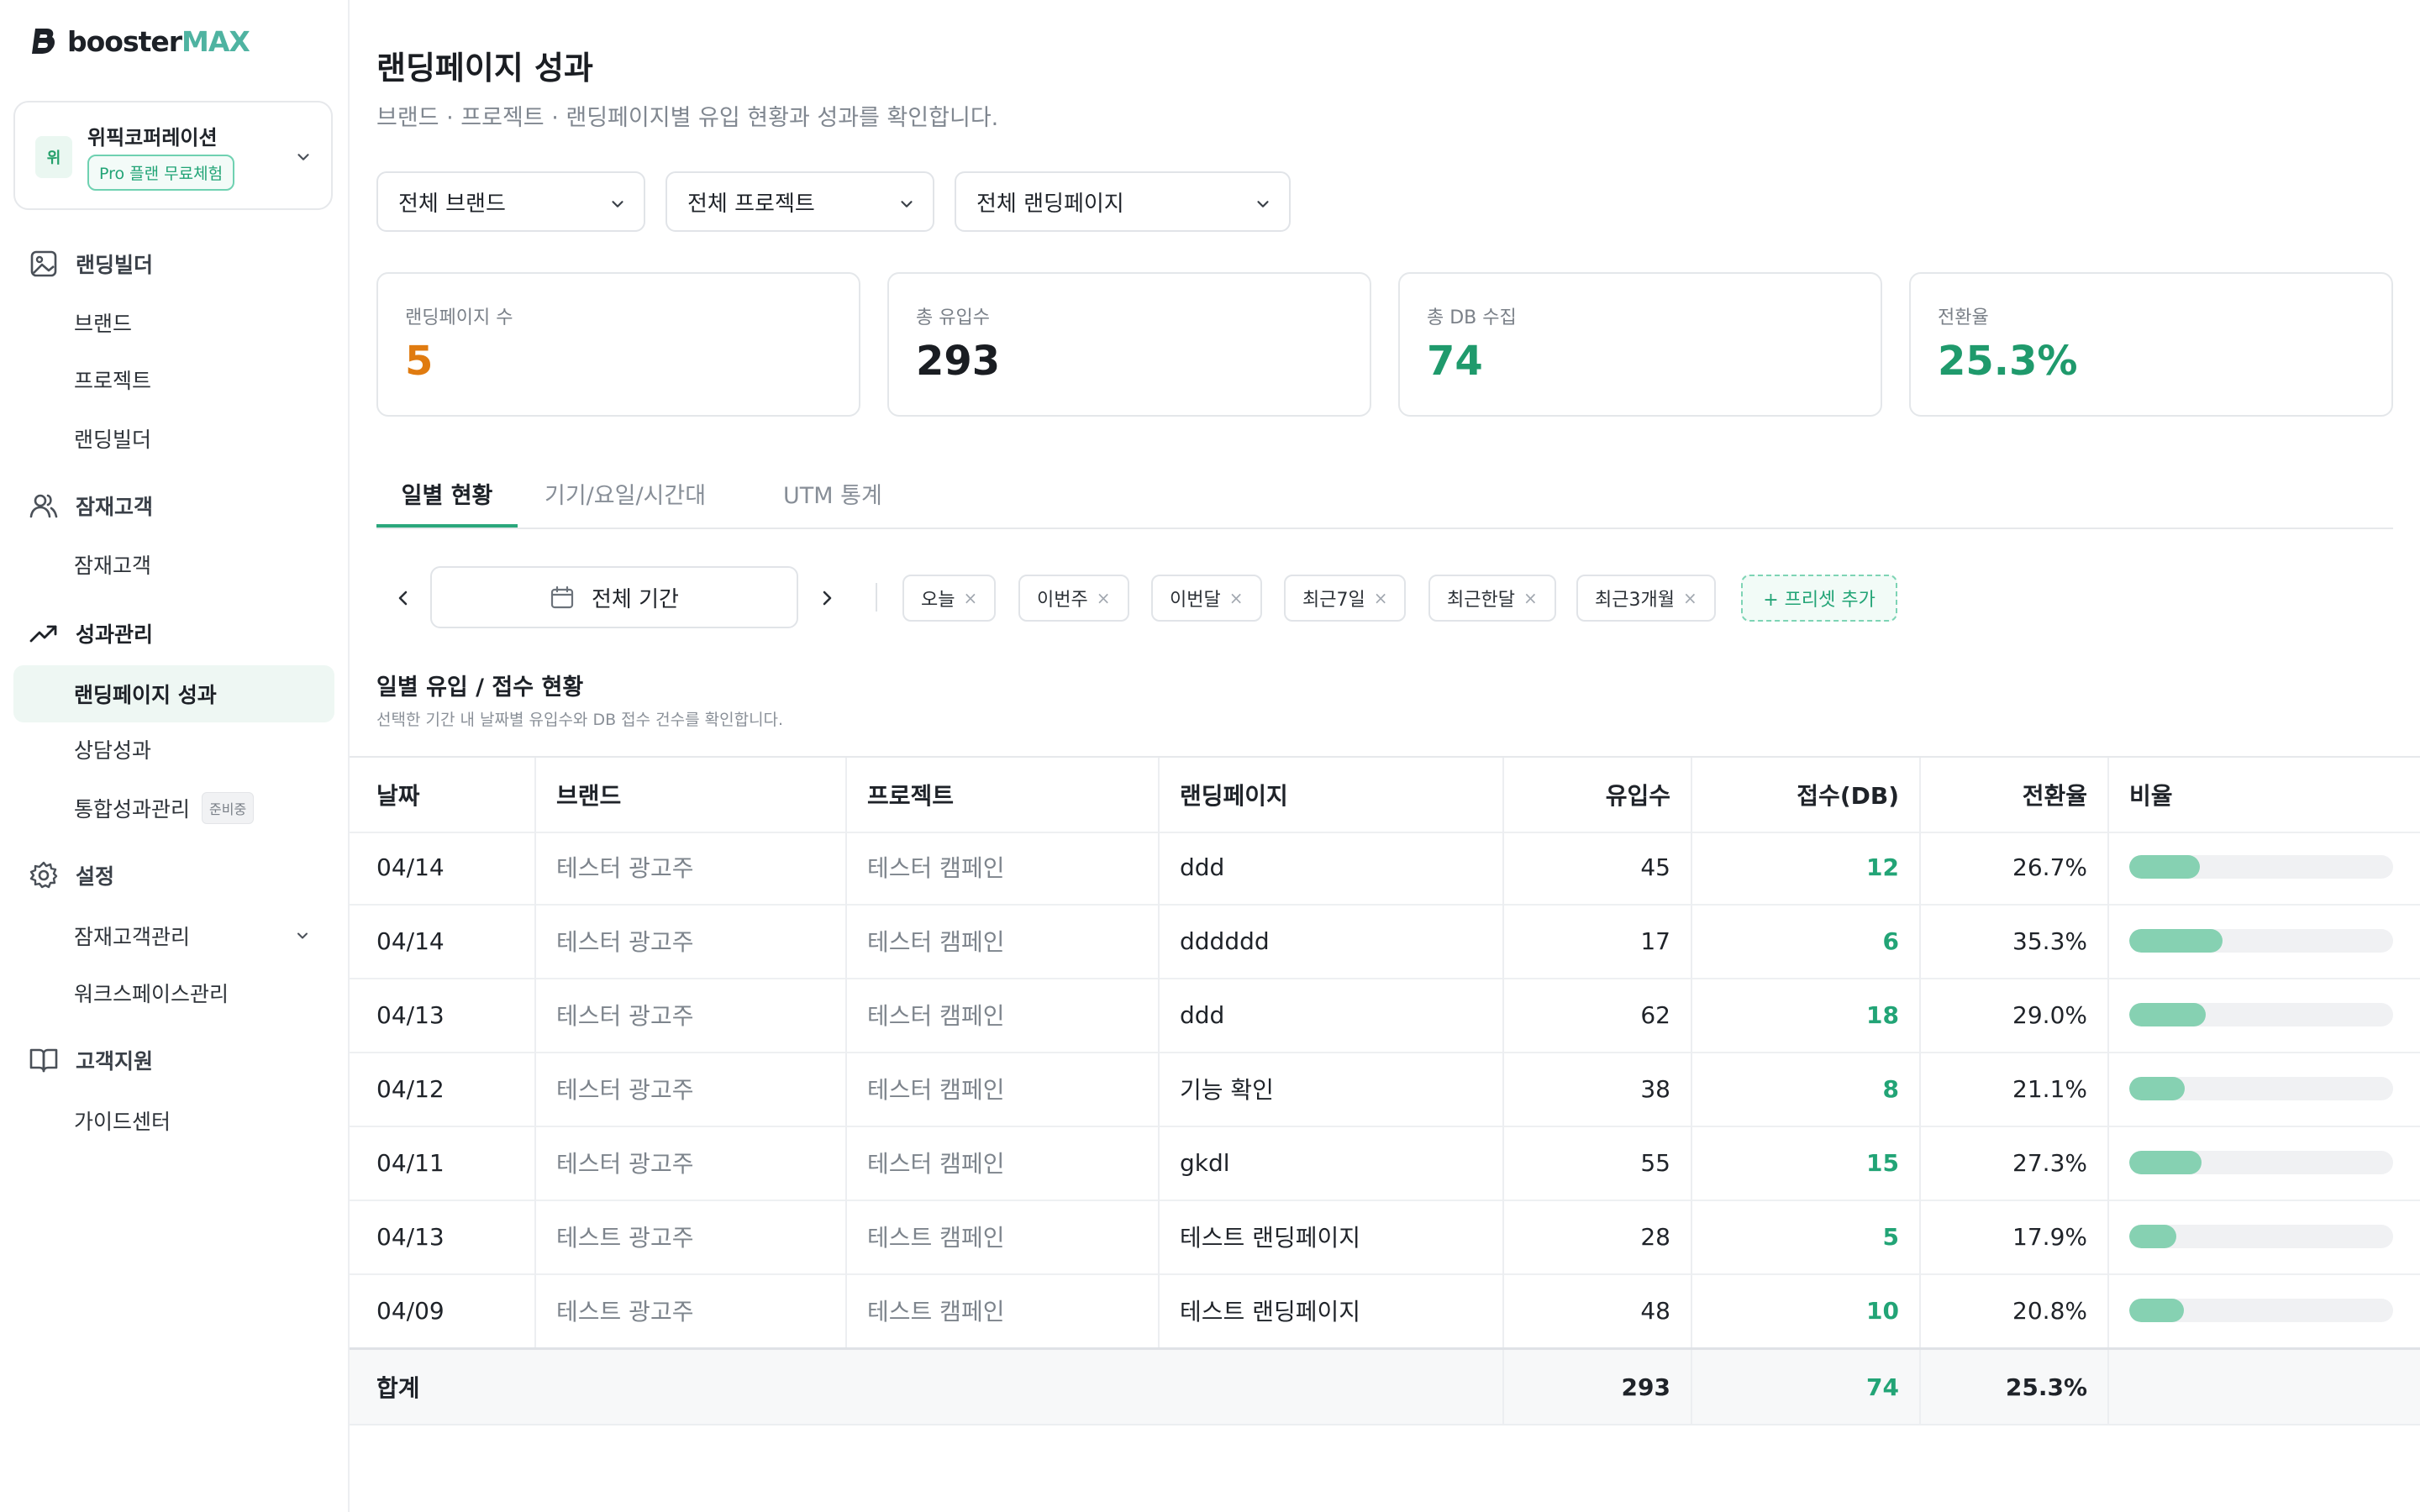 The image size is (2420, 1512). Describe the element at coordinates (1234, 795) in the screenshot. I see `column-header-landing: 랜딩페이지` at that location.